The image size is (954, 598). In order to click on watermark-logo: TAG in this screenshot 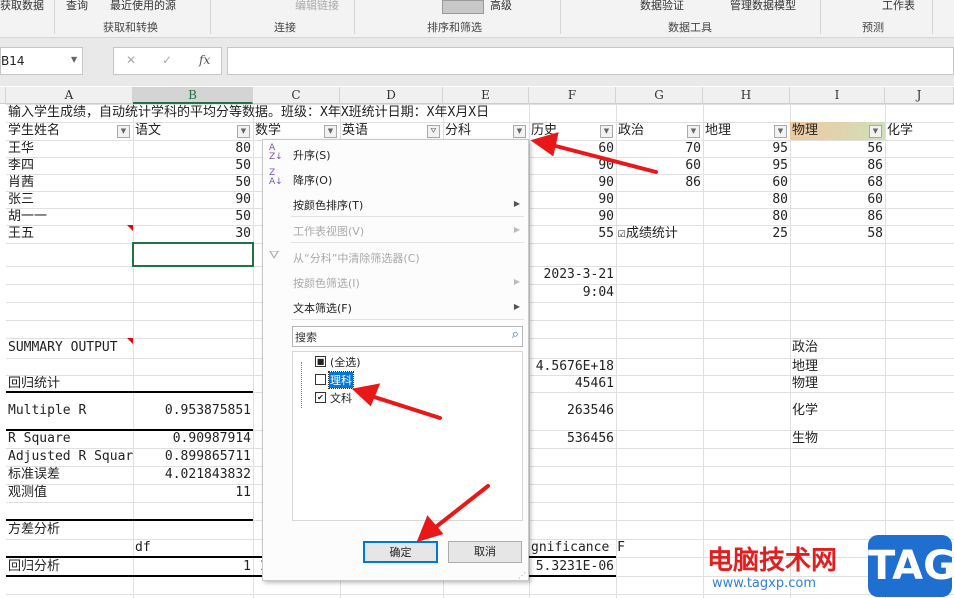, I will do `click(911, 566)`.